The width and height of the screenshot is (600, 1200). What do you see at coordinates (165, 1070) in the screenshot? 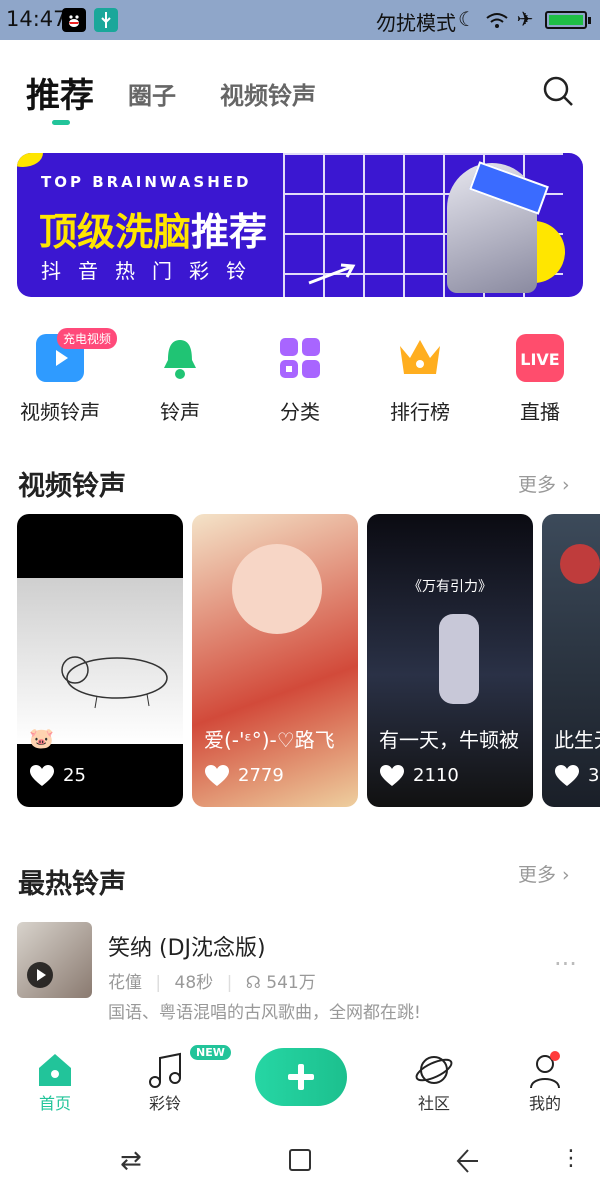
I see `music-note-icon` at bounding box center [165, 1070].